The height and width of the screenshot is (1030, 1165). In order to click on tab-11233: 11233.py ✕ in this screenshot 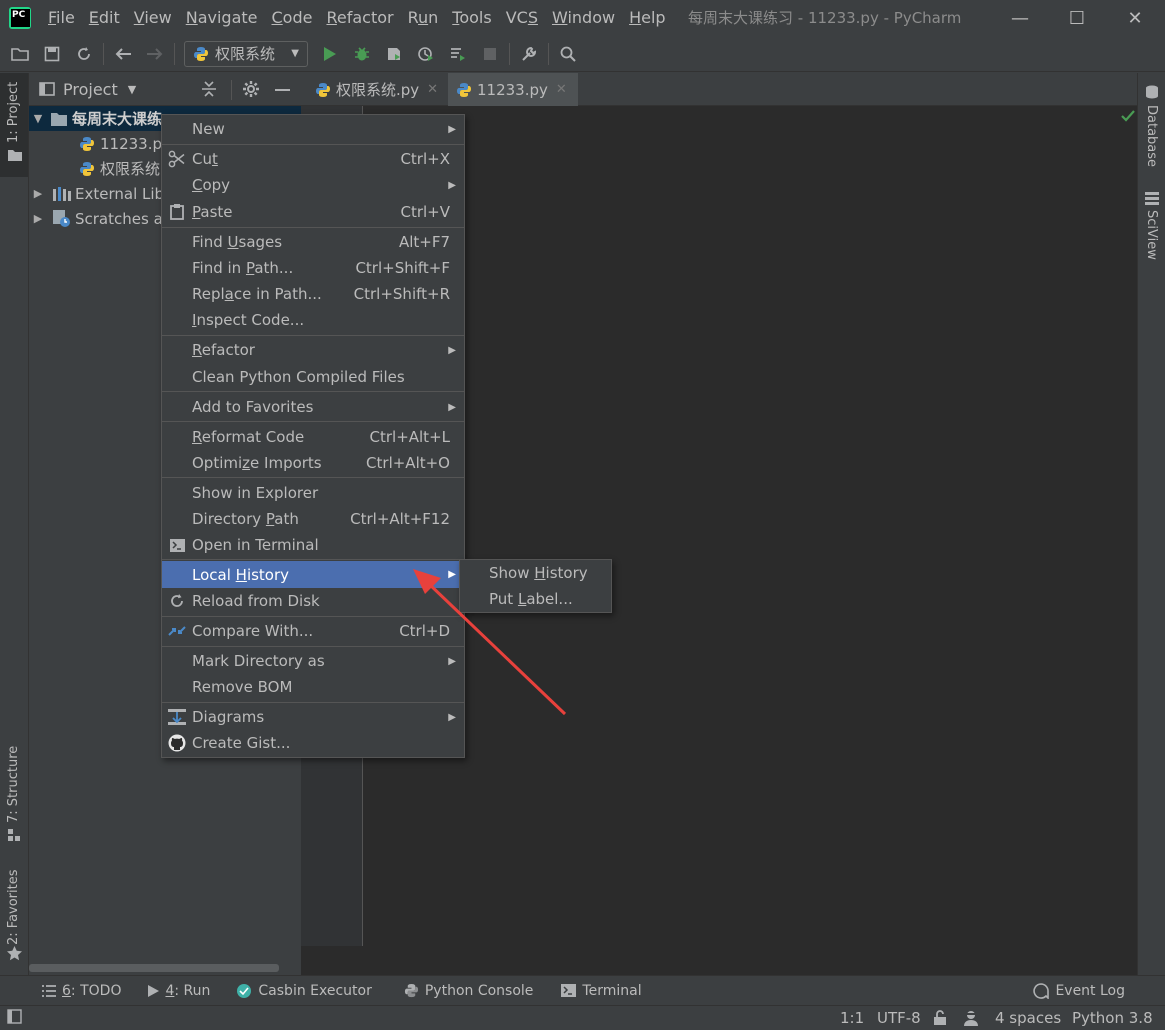, I will do `click(513, 89)`.